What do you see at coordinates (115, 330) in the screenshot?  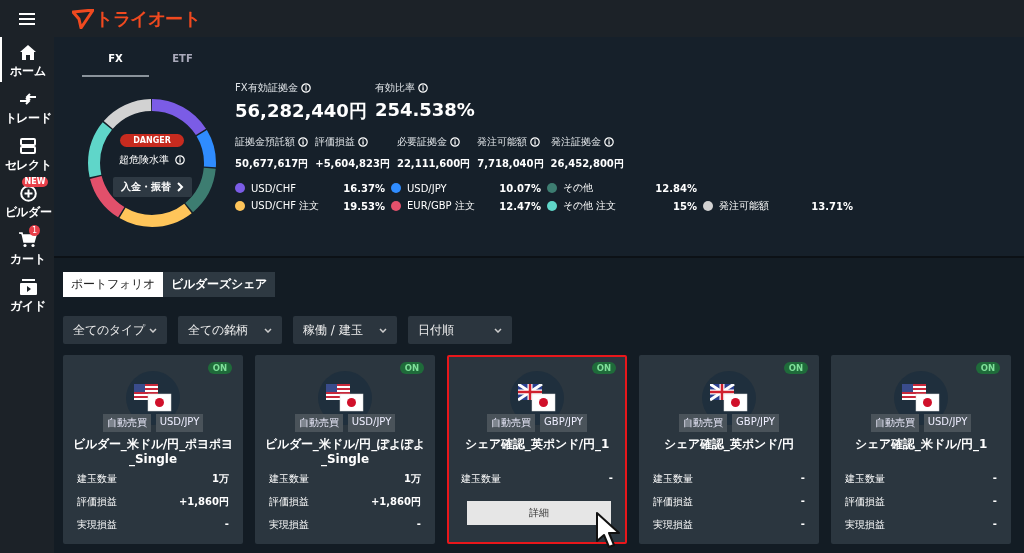 I see `filter-dropdown: 全てのタイプ` at bounding box center [115, 330].